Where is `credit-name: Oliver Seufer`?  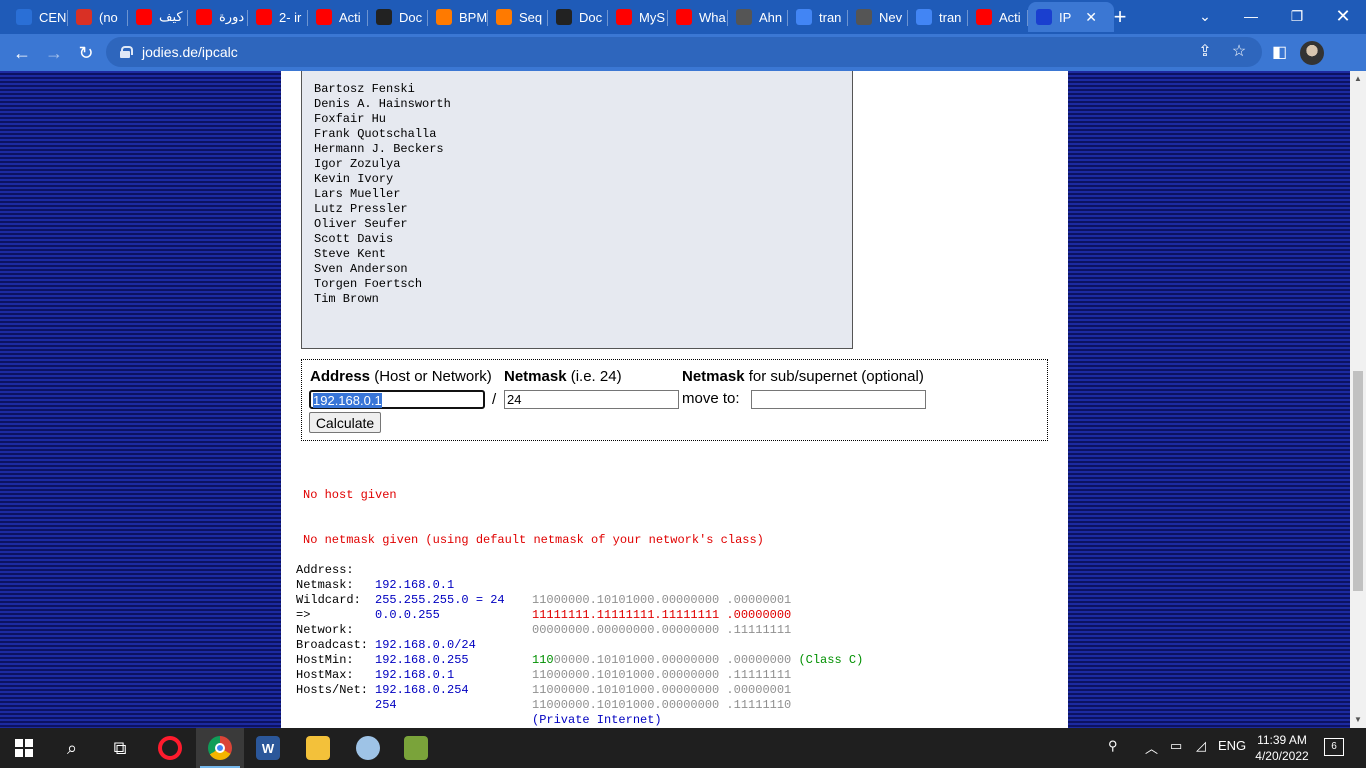 credit-name: Oliver Seufer is located at coordinates (361, 224).